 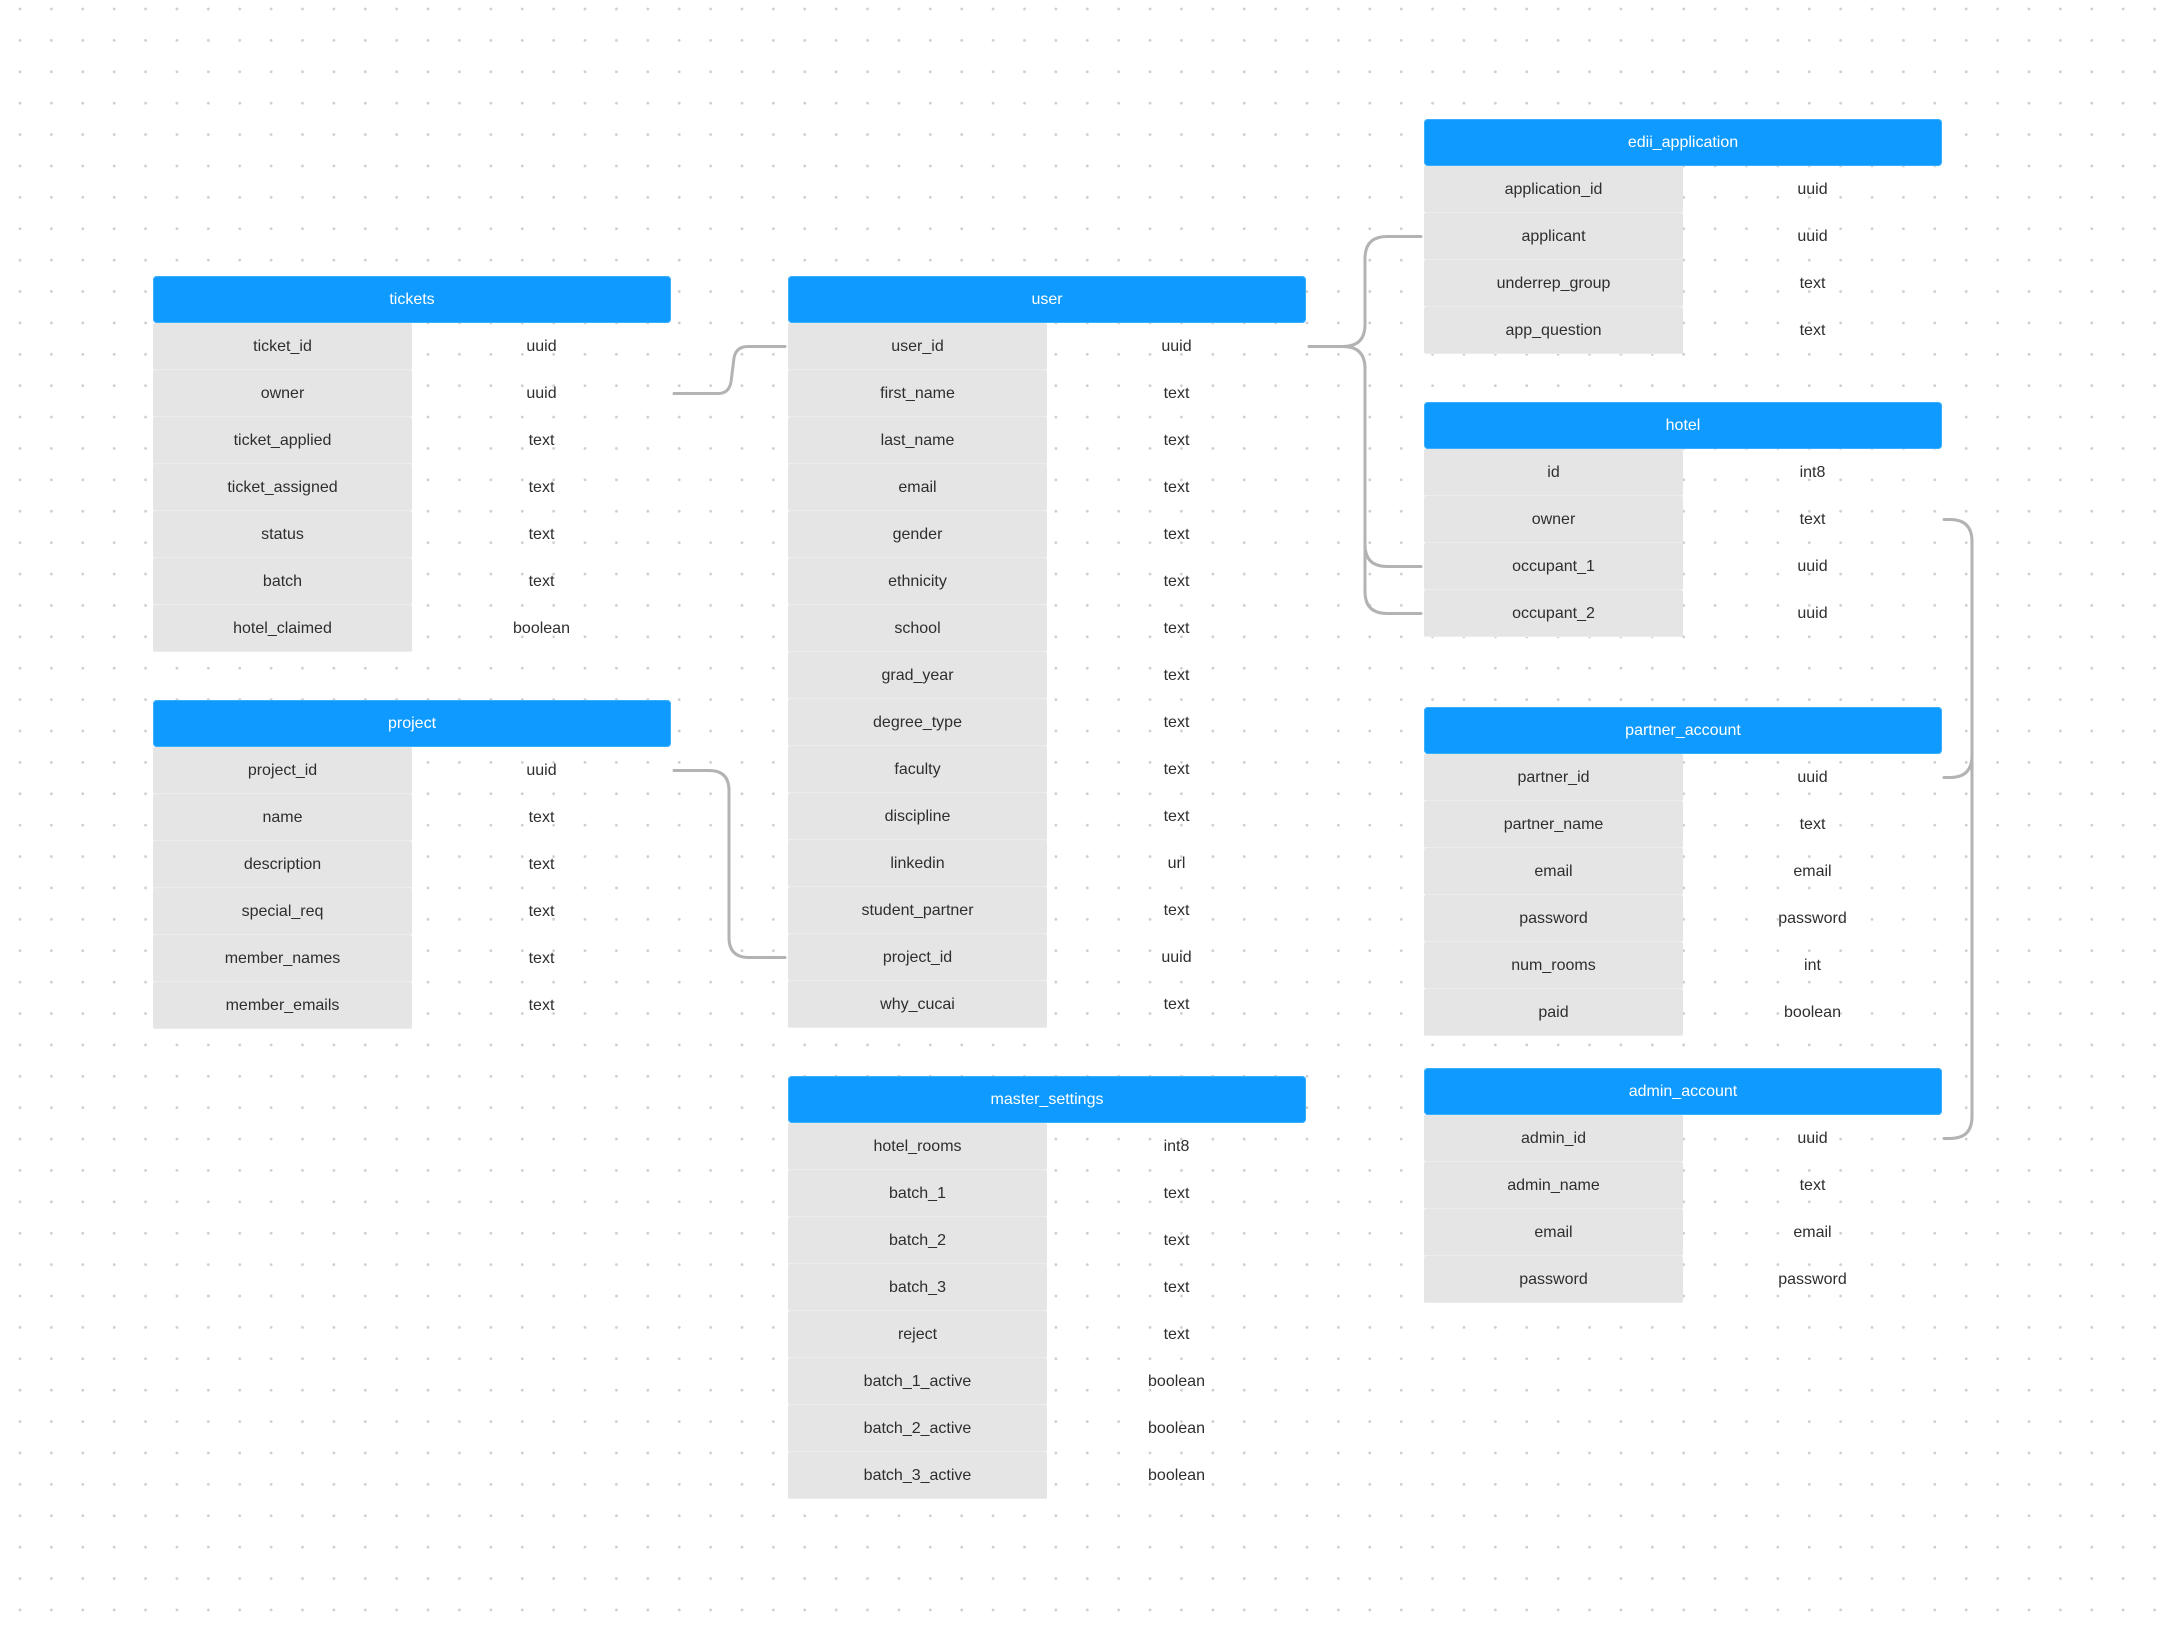 I want to click on table-row: degree_type text, so click(x=1047, y=722).